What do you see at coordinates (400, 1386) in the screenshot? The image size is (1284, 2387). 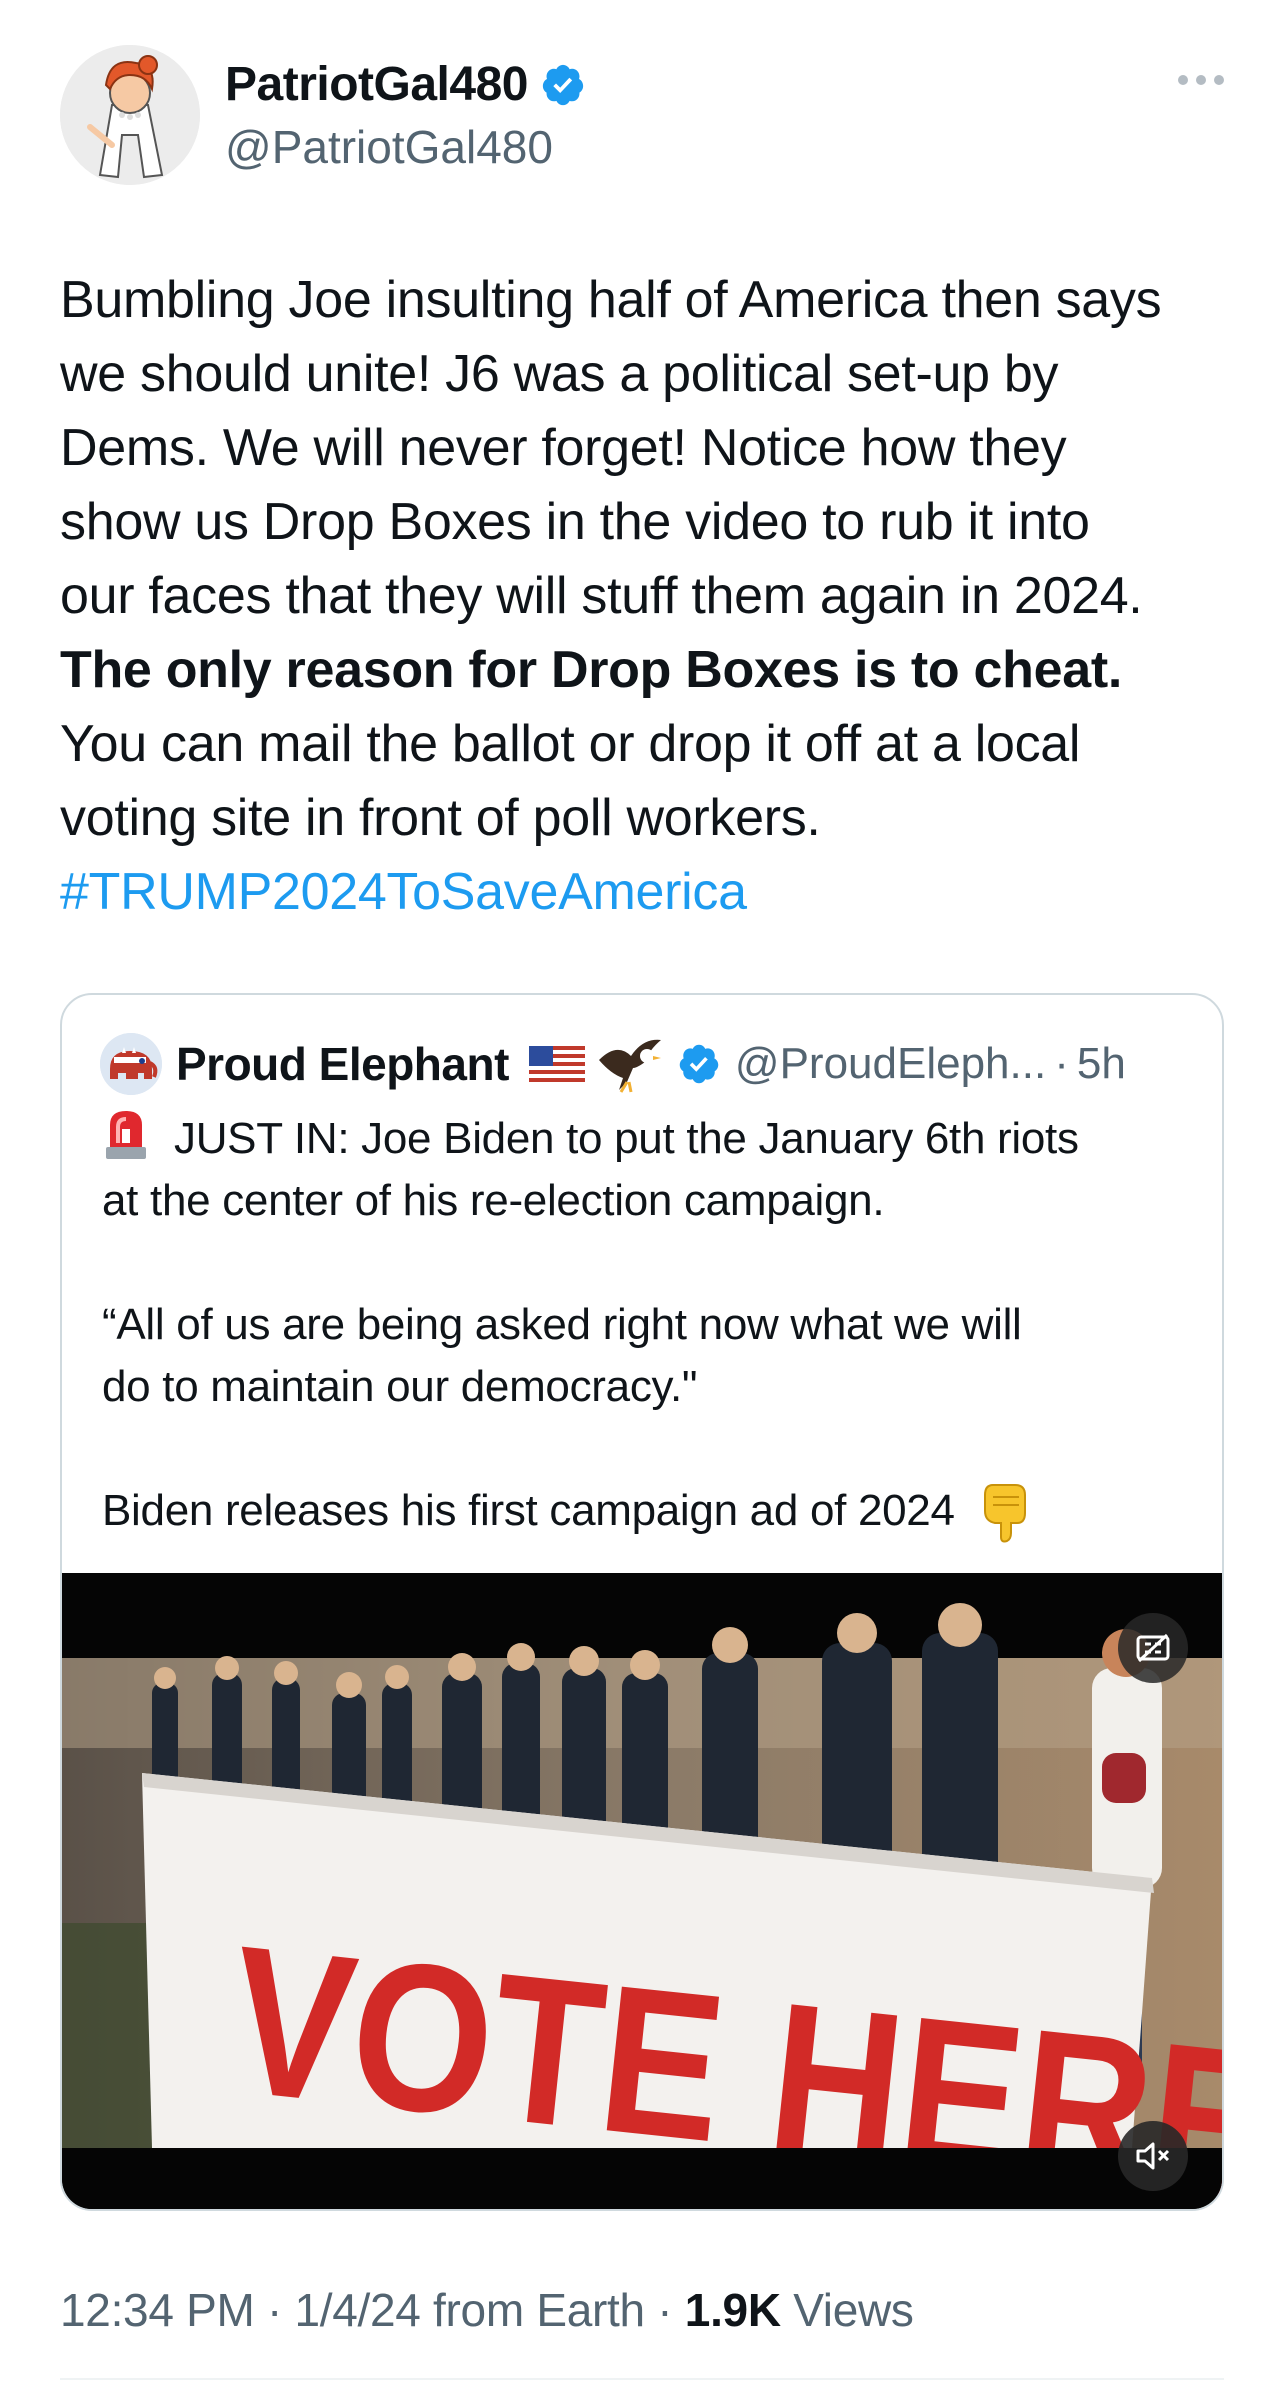 I see `quoted-text-line: do to maintain our democracy."` at bounding box center [400, 1386].